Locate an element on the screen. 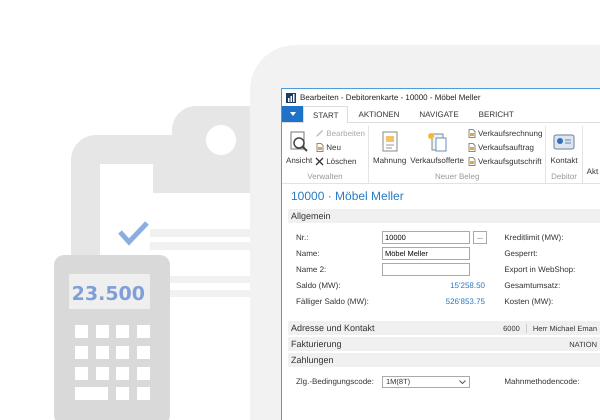 The height and width of the screenshot is (420, 600). magnifier-icon is located at coordinates (299, 142).